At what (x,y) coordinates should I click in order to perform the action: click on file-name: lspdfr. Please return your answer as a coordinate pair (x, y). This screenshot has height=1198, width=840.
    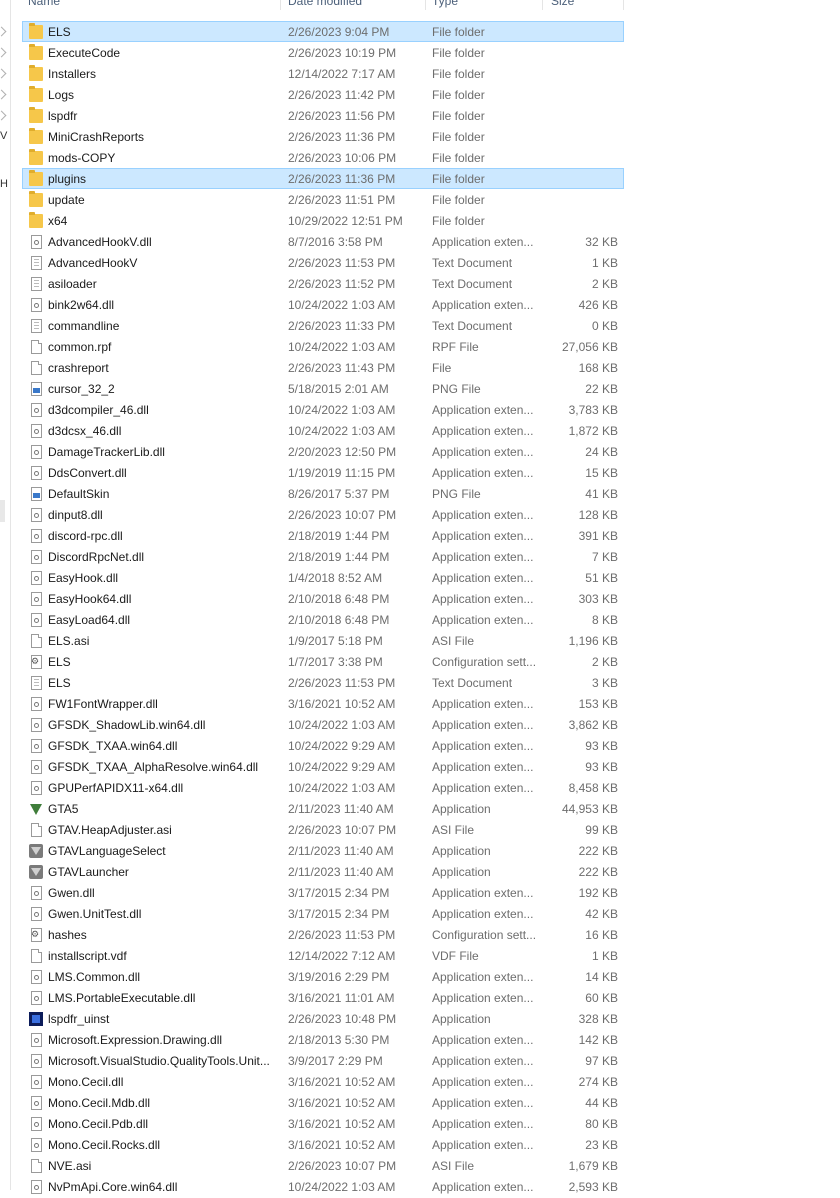
    Looking at the image, I should click on (164, 116).